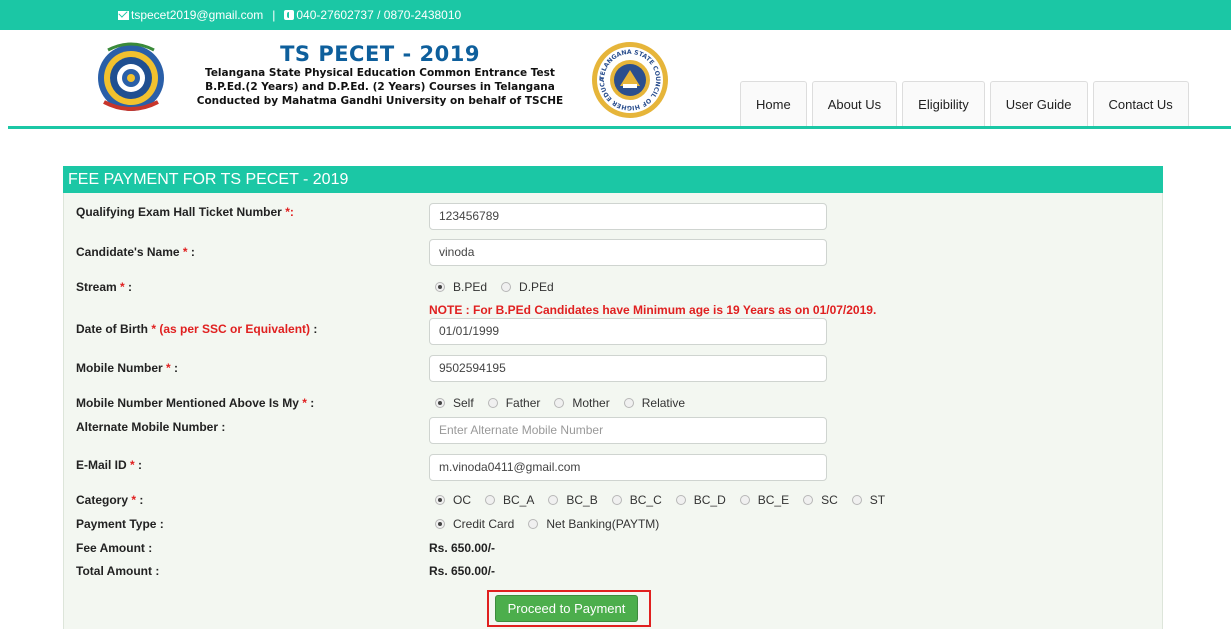 The height and width of the screenshot is (629, 1231). I want to click on stream-radio-group: B.PEd D.PEd, so click(501, 287).